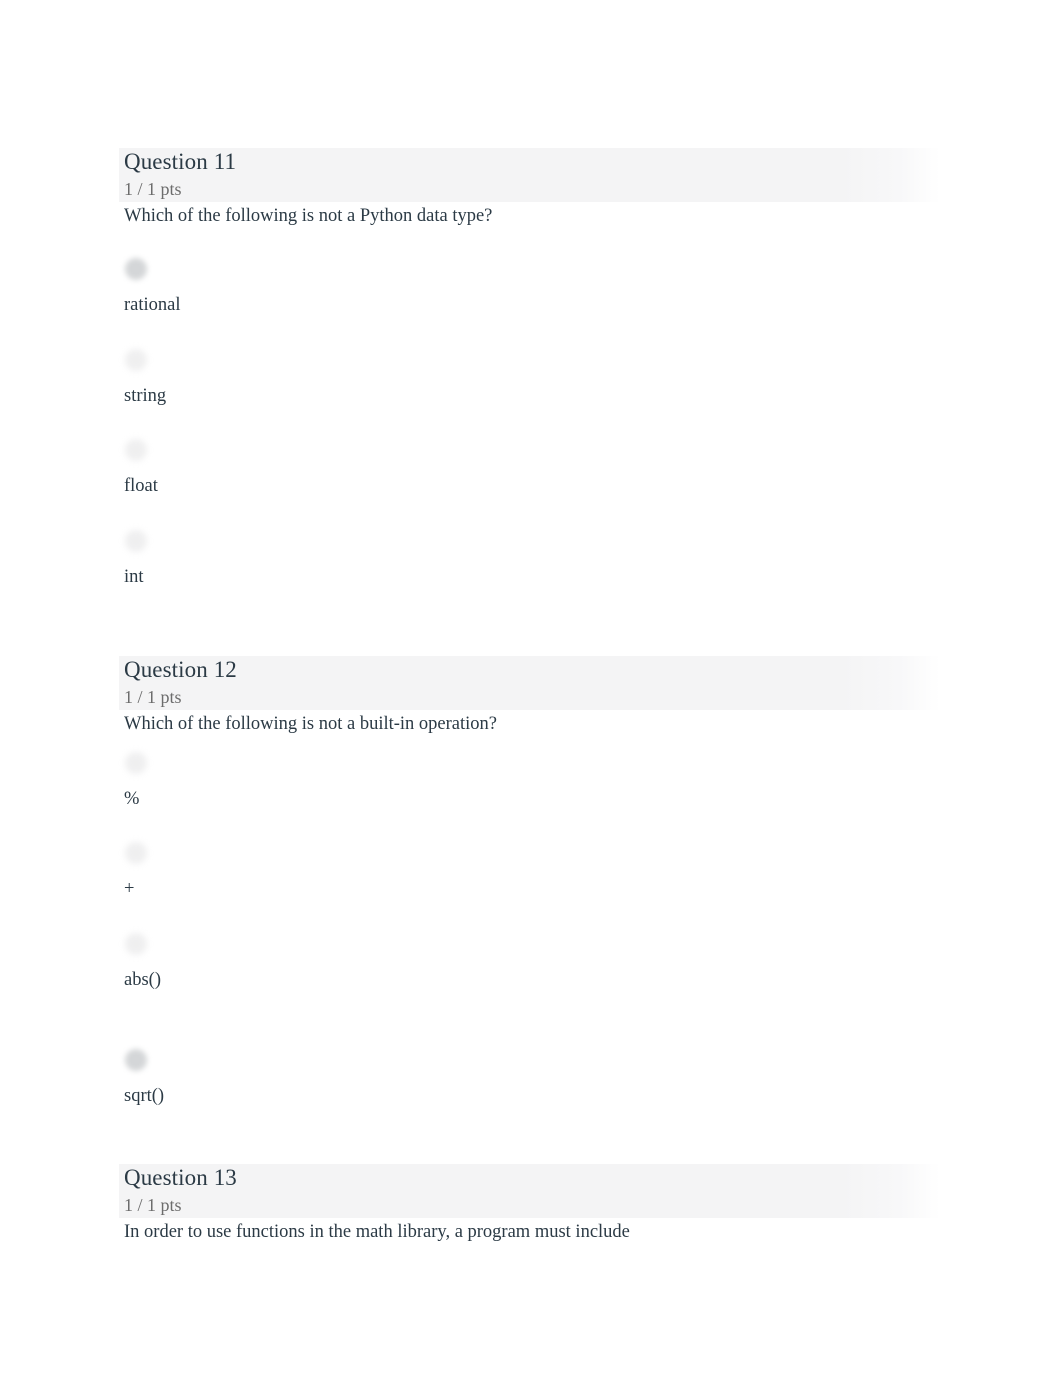 This screenshot has height=1377, width=1062. What do you see at coordinates (152, 305) in the screenshot?
I see `answer-label: rational` at bounding box center [152, 305].